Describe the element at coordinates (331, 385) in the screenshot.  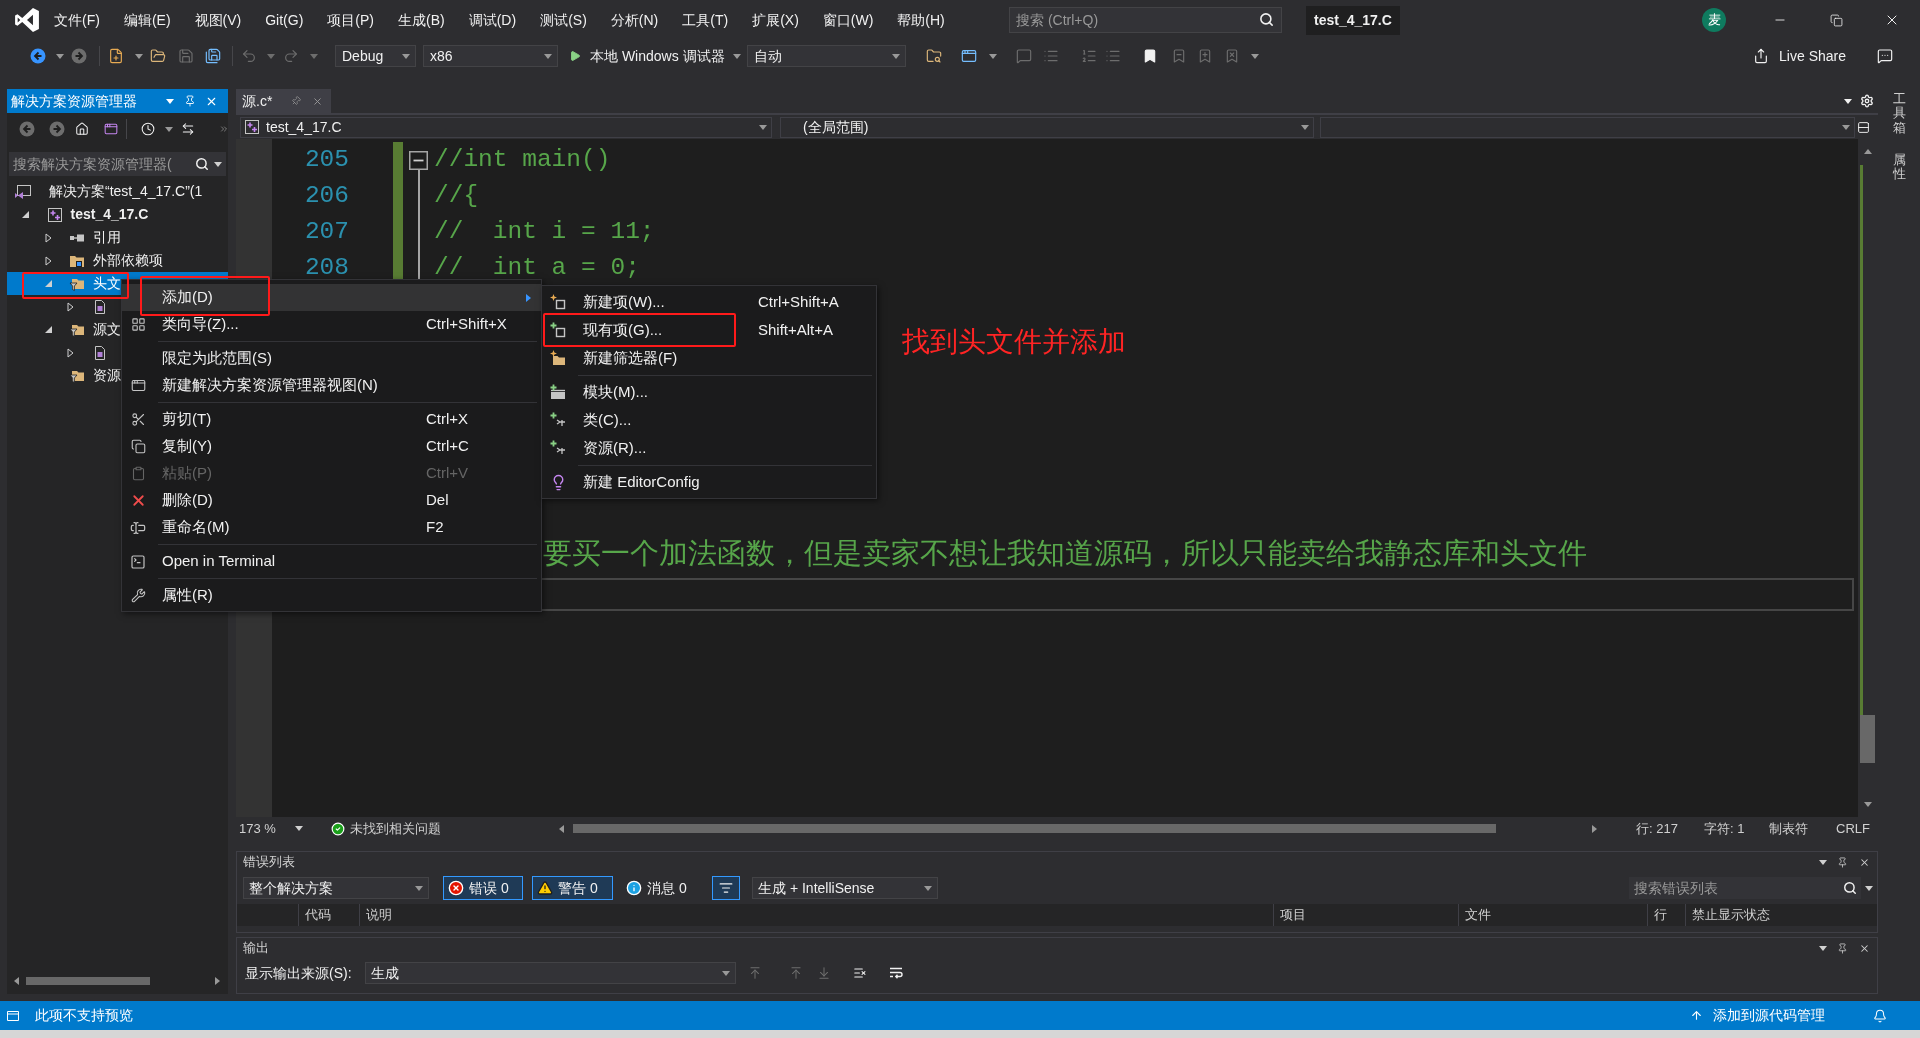
I see `menu-item: 新建解决方案资源管理器视图(N)` at that location.